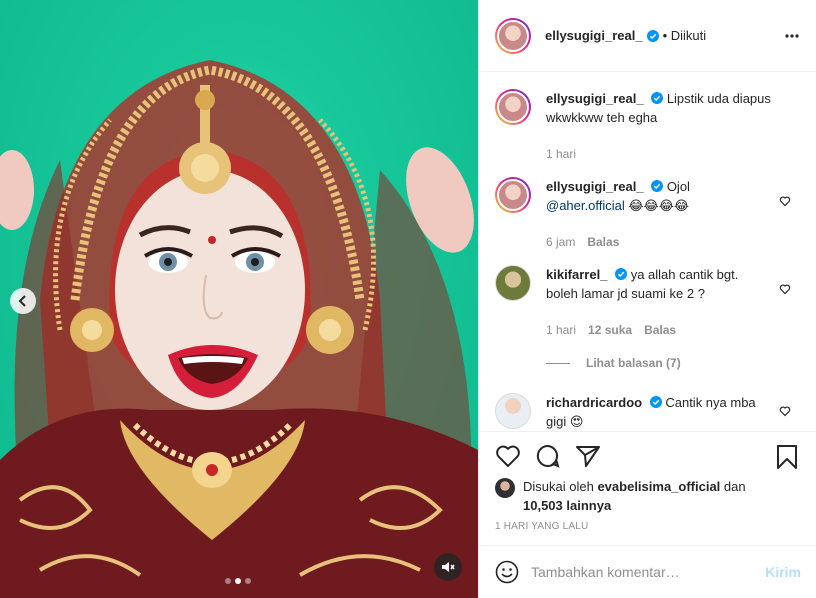  What do you see at coordinates (541, 526) in the screenshot?
I see `post-timestamp: 1 HARI YANG LALU` at bounding box center [541, 526].